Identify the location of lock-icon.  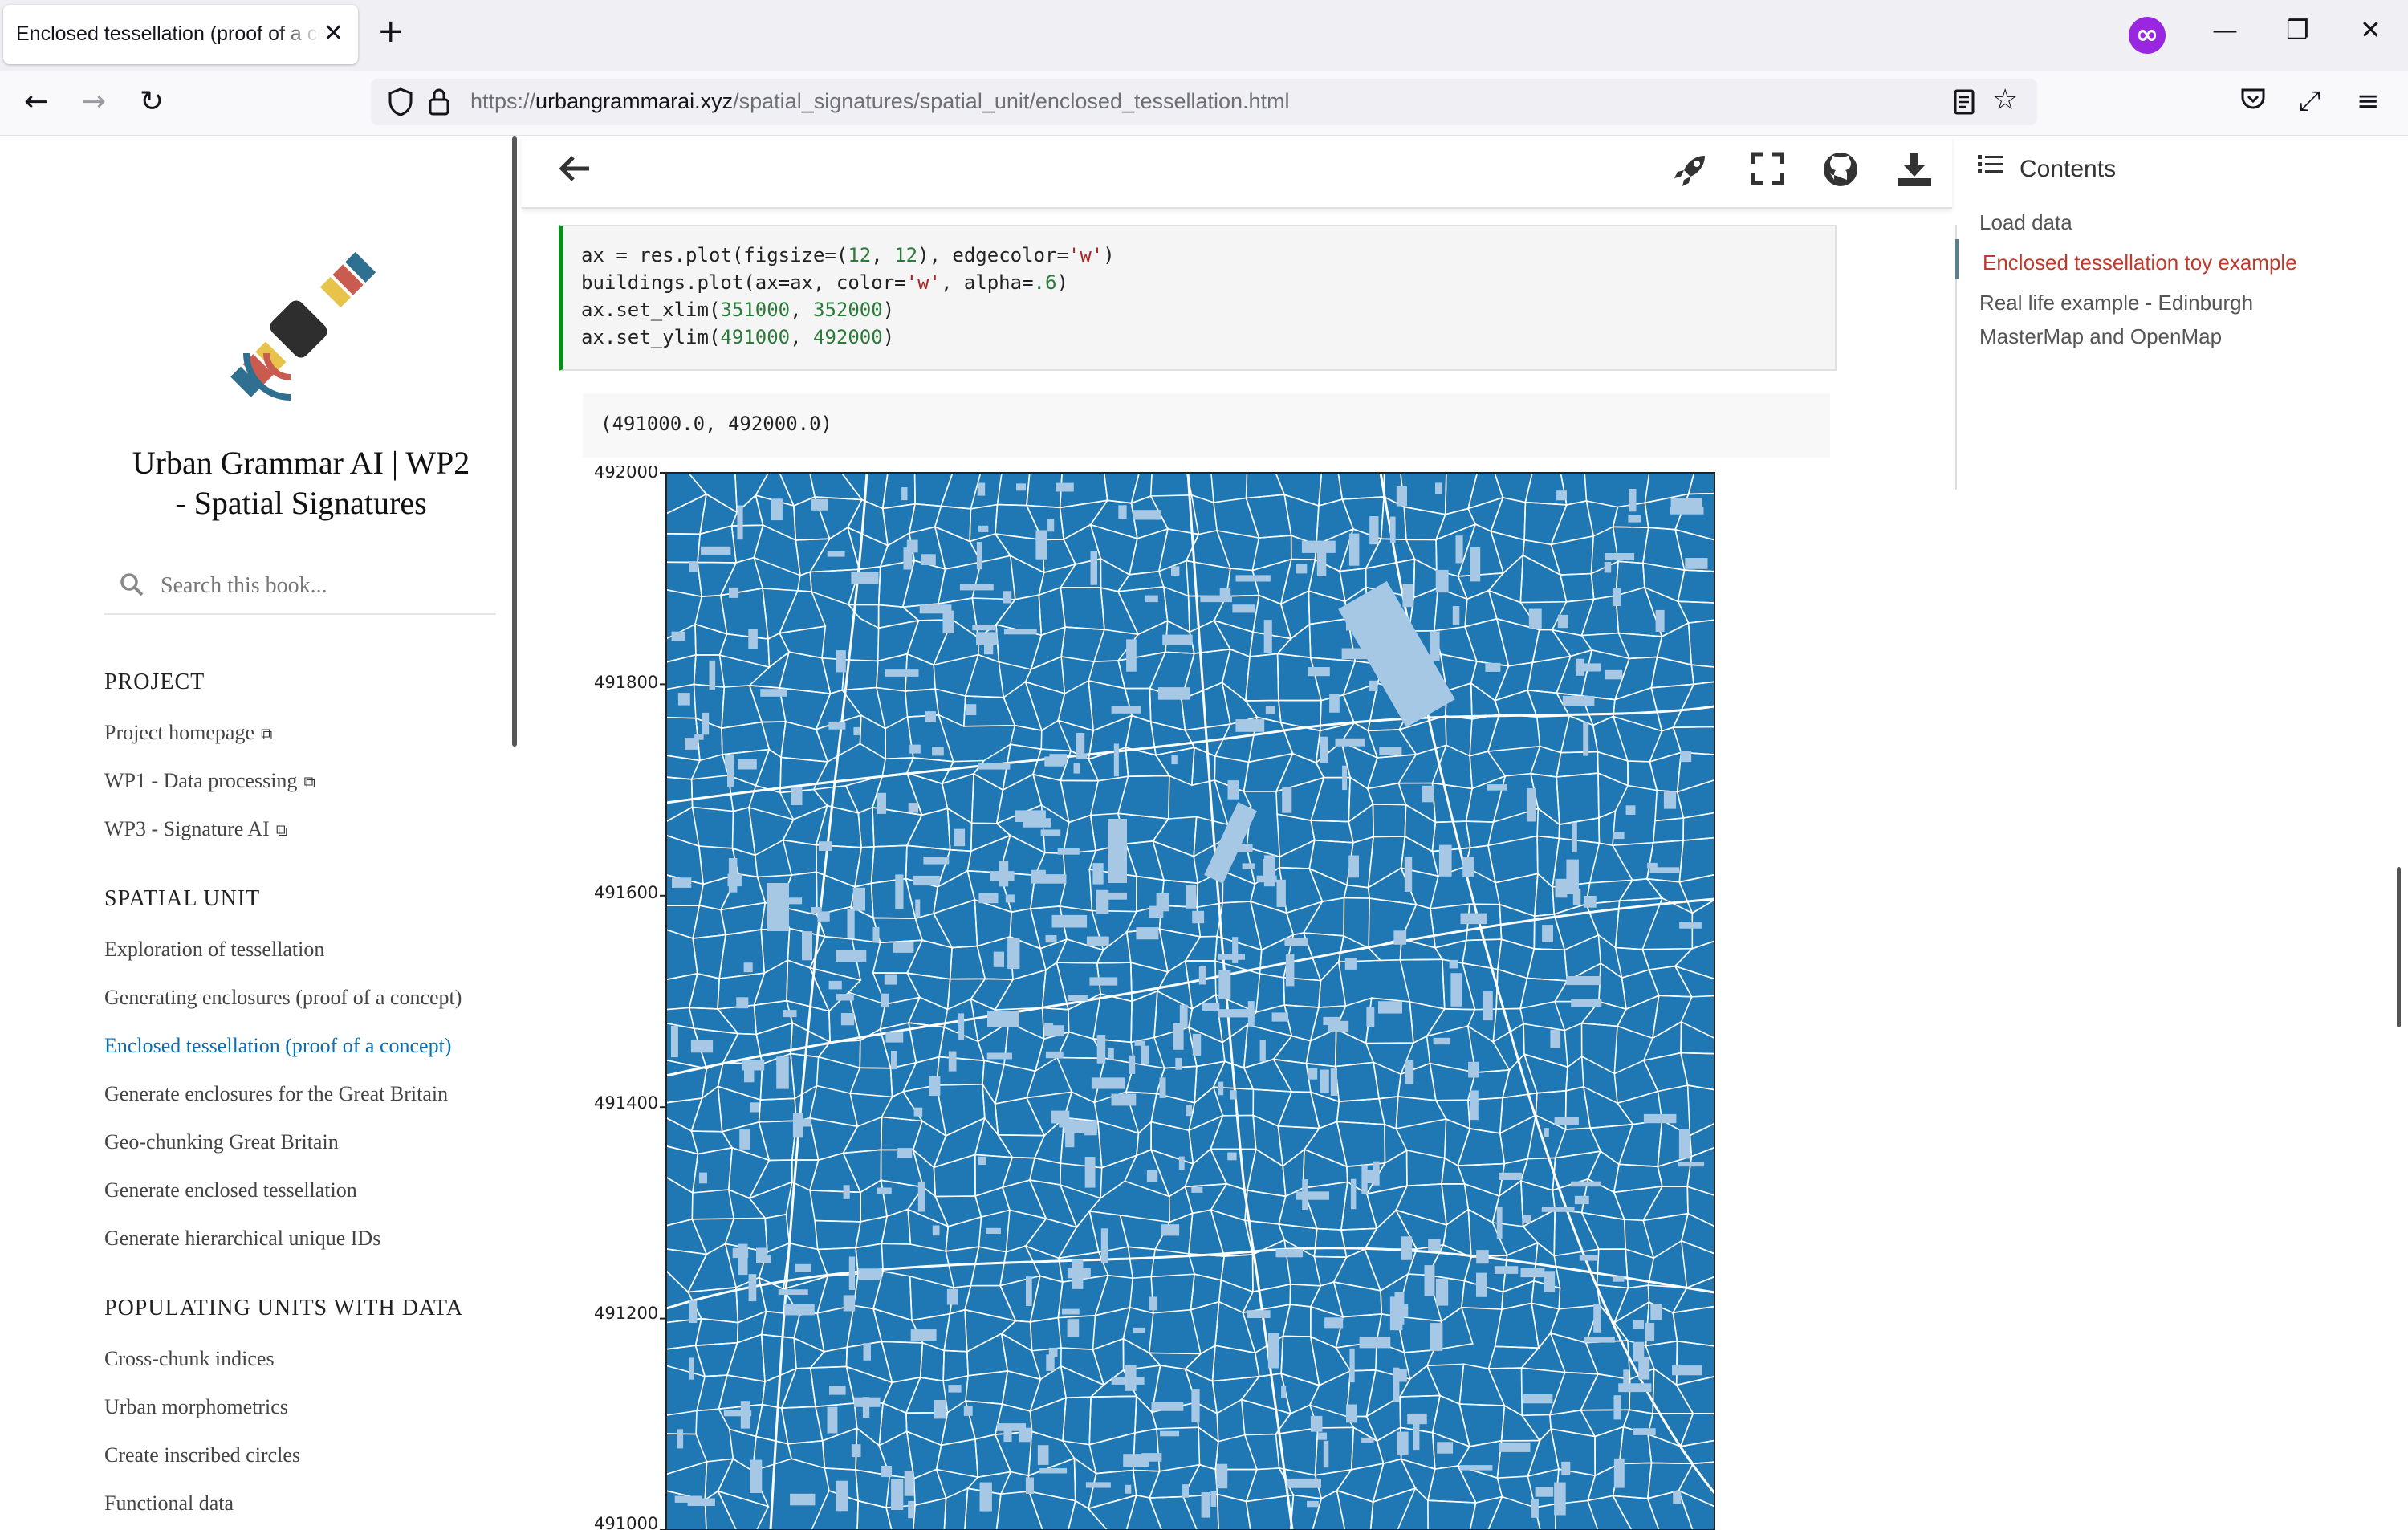
(439, 105).